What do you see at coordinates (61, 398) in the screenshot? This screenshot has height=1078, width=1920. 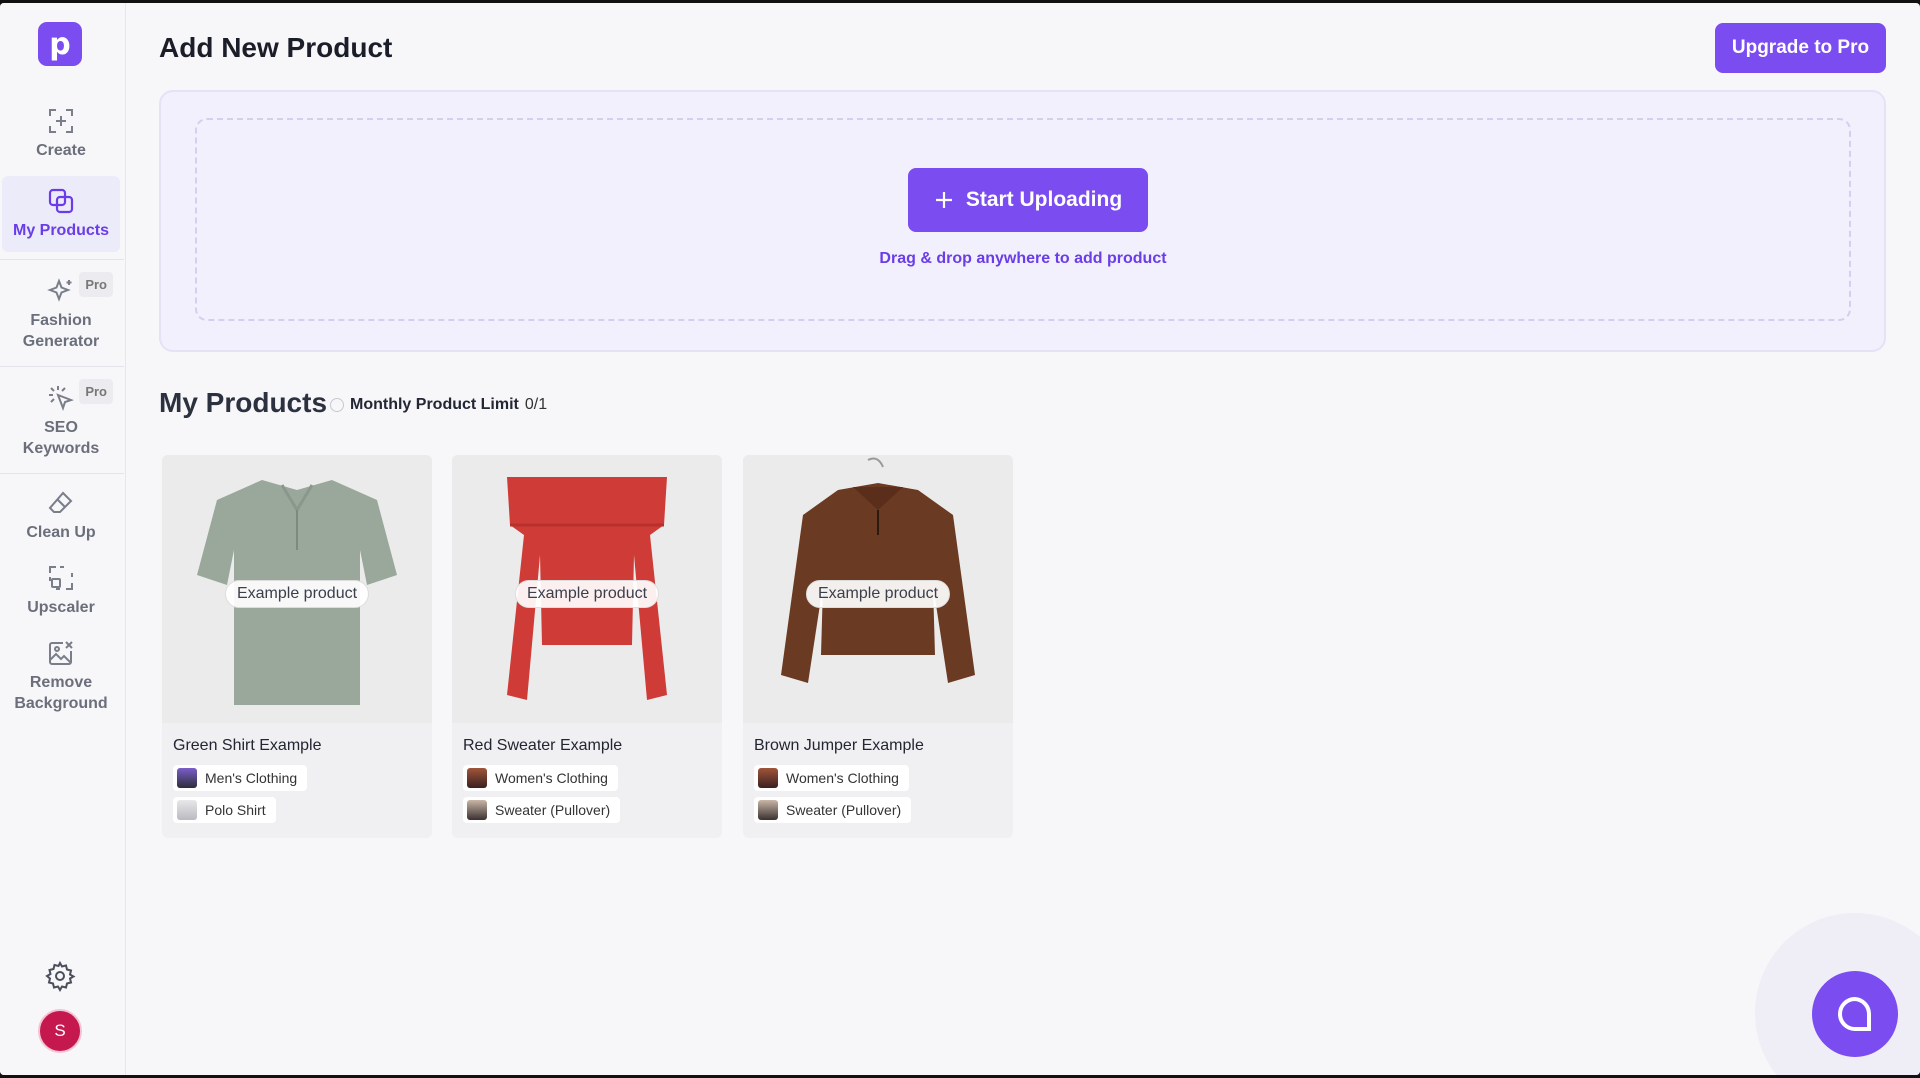 I see `cursor-icon` at bounding box center [61, 398].